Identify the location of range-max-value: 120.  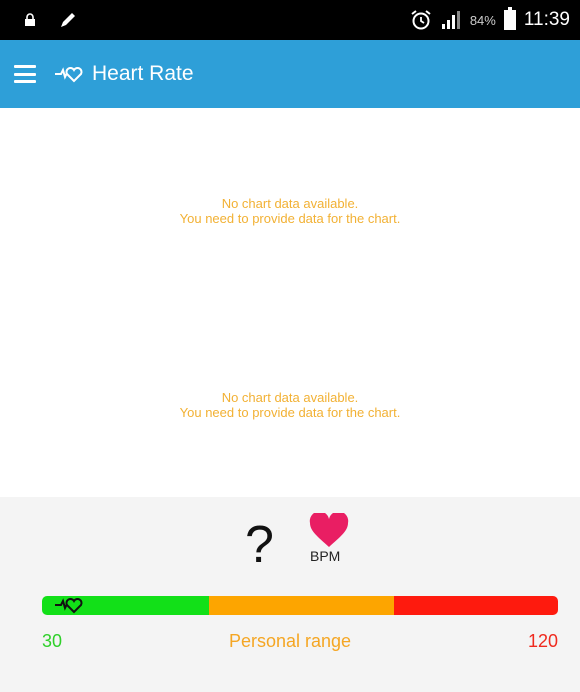
(542, 641).